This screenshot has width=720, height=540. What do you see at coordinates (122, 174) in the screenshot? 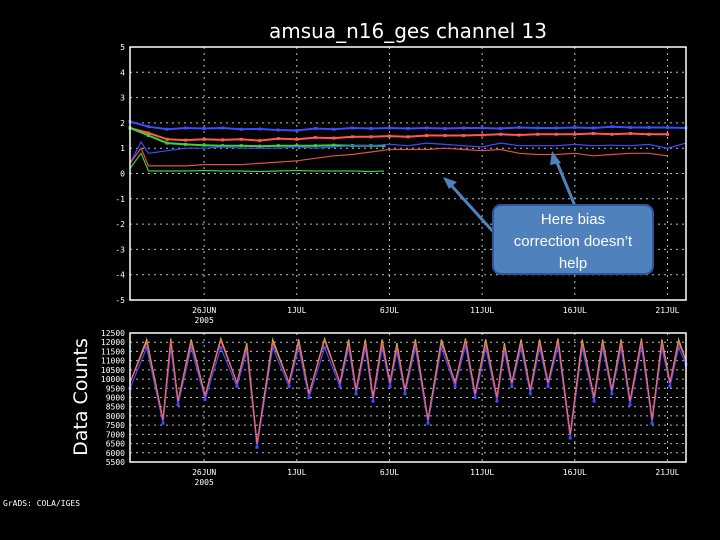
I see `y-tick-label: 0` at bounding box center [122, 174].